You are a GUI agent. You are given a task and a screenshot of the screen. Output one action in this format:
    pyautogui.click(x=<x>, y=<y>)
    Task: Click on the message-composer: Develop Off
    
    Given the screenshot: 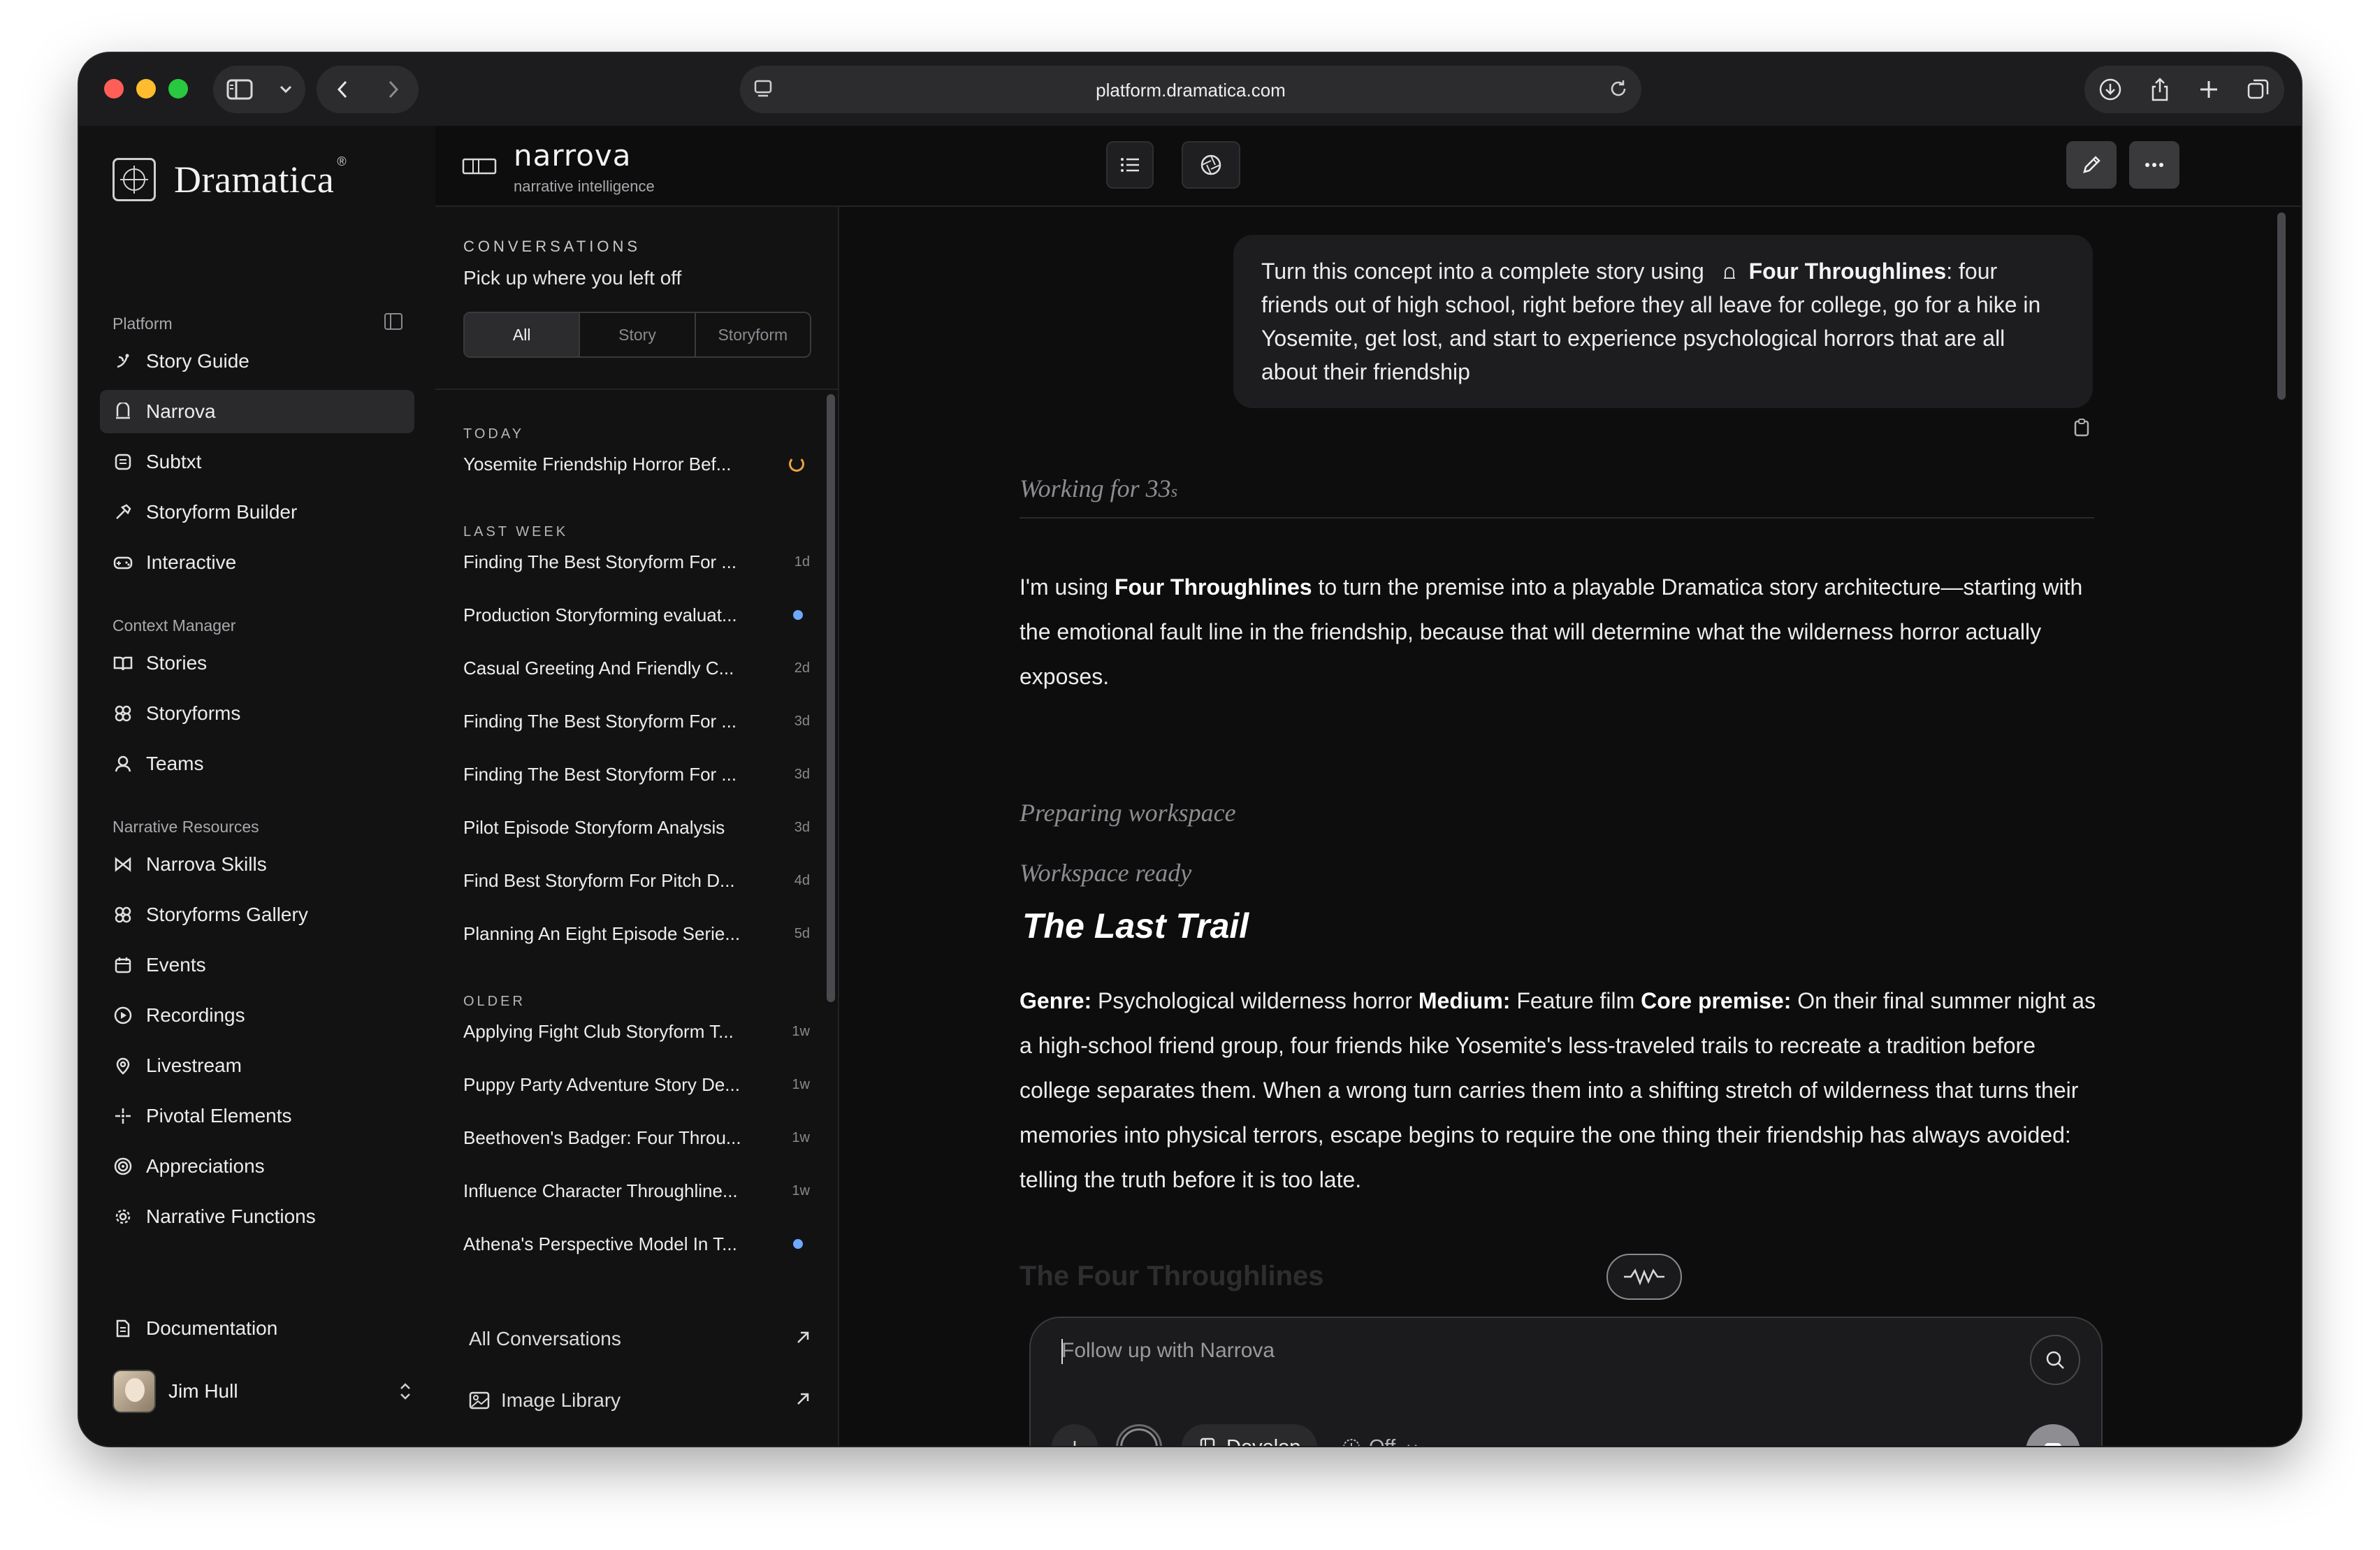 What is the action you would take?
    pyautogui.click(x=1566, y=1381)
    